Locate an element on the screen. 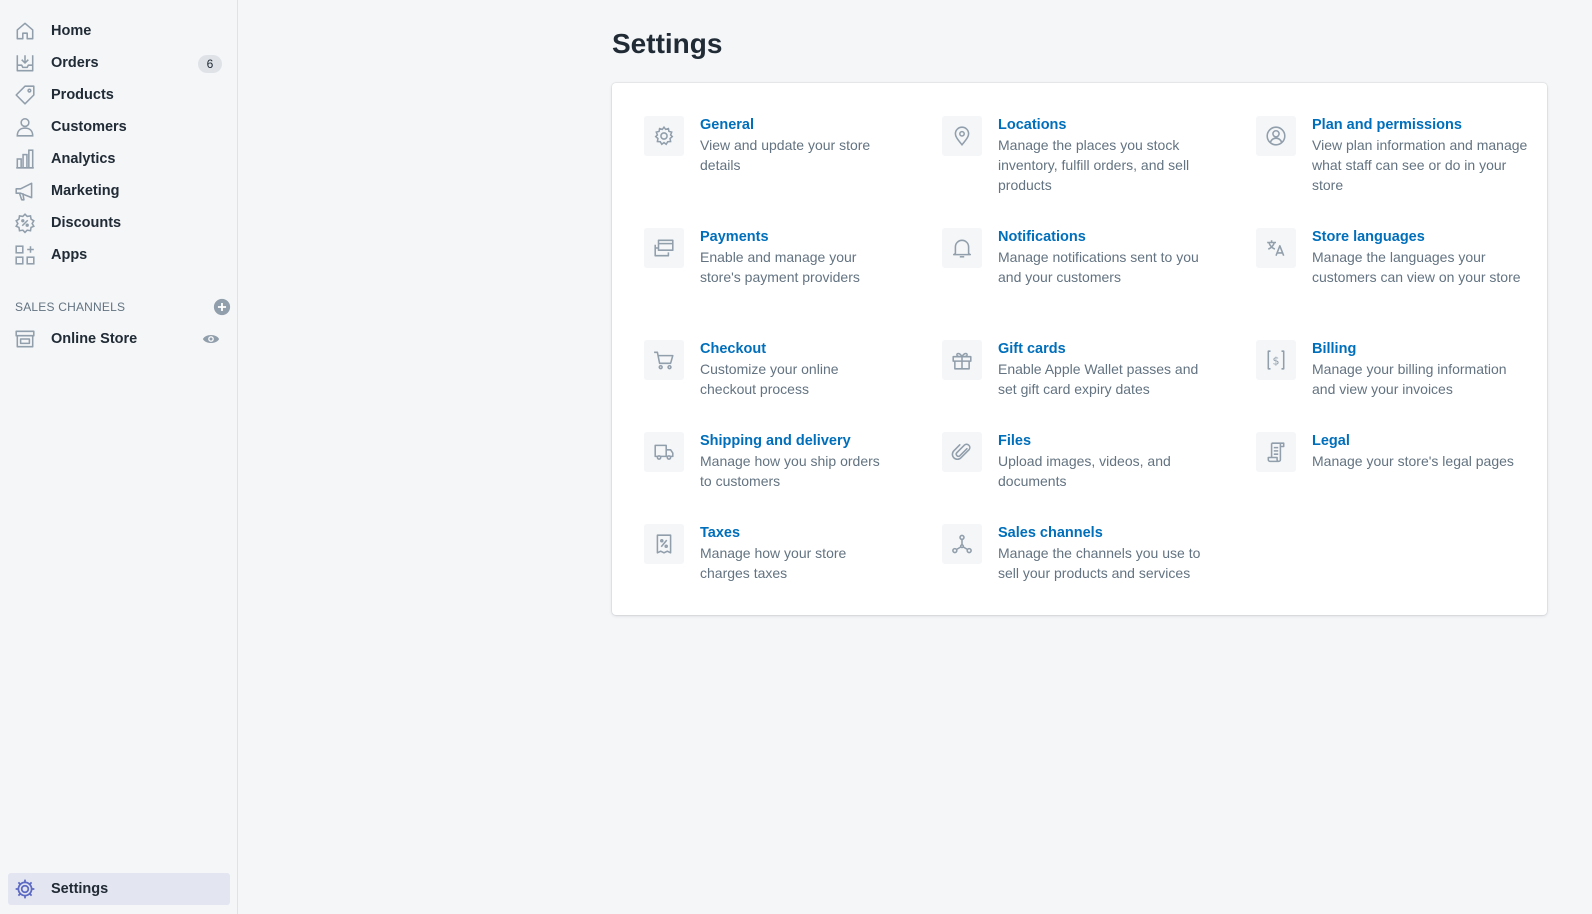  nav-item-marketing: Marketing is located at coordinates (119, 191).